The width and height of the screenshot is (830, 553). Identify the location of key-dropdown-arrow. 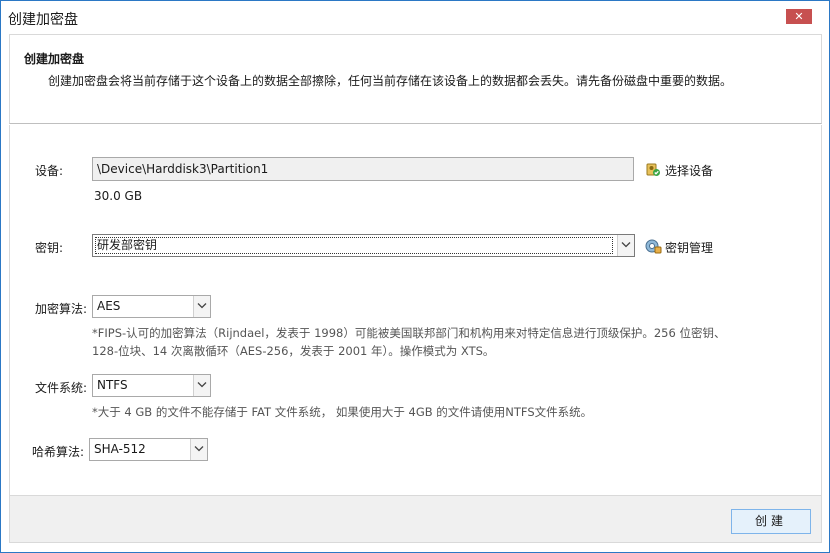
(625, 245).